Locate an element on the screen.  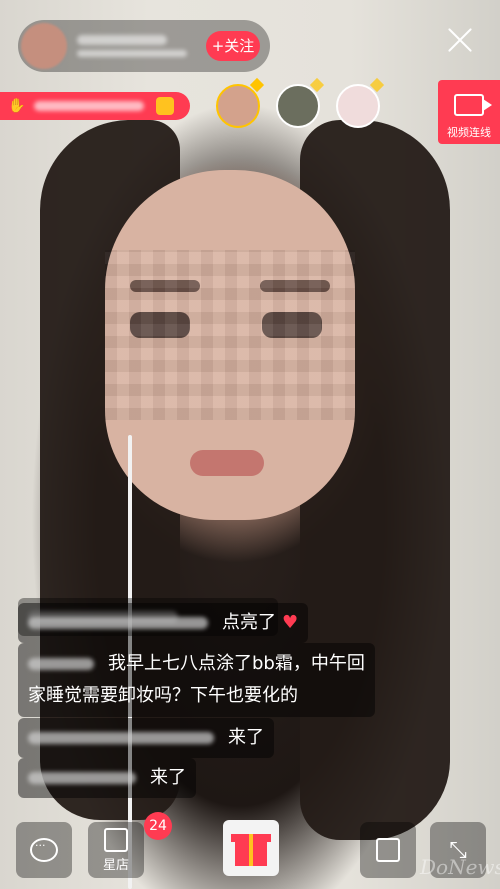
star-shop-badge: 24 is located at coordinates (158, 826).